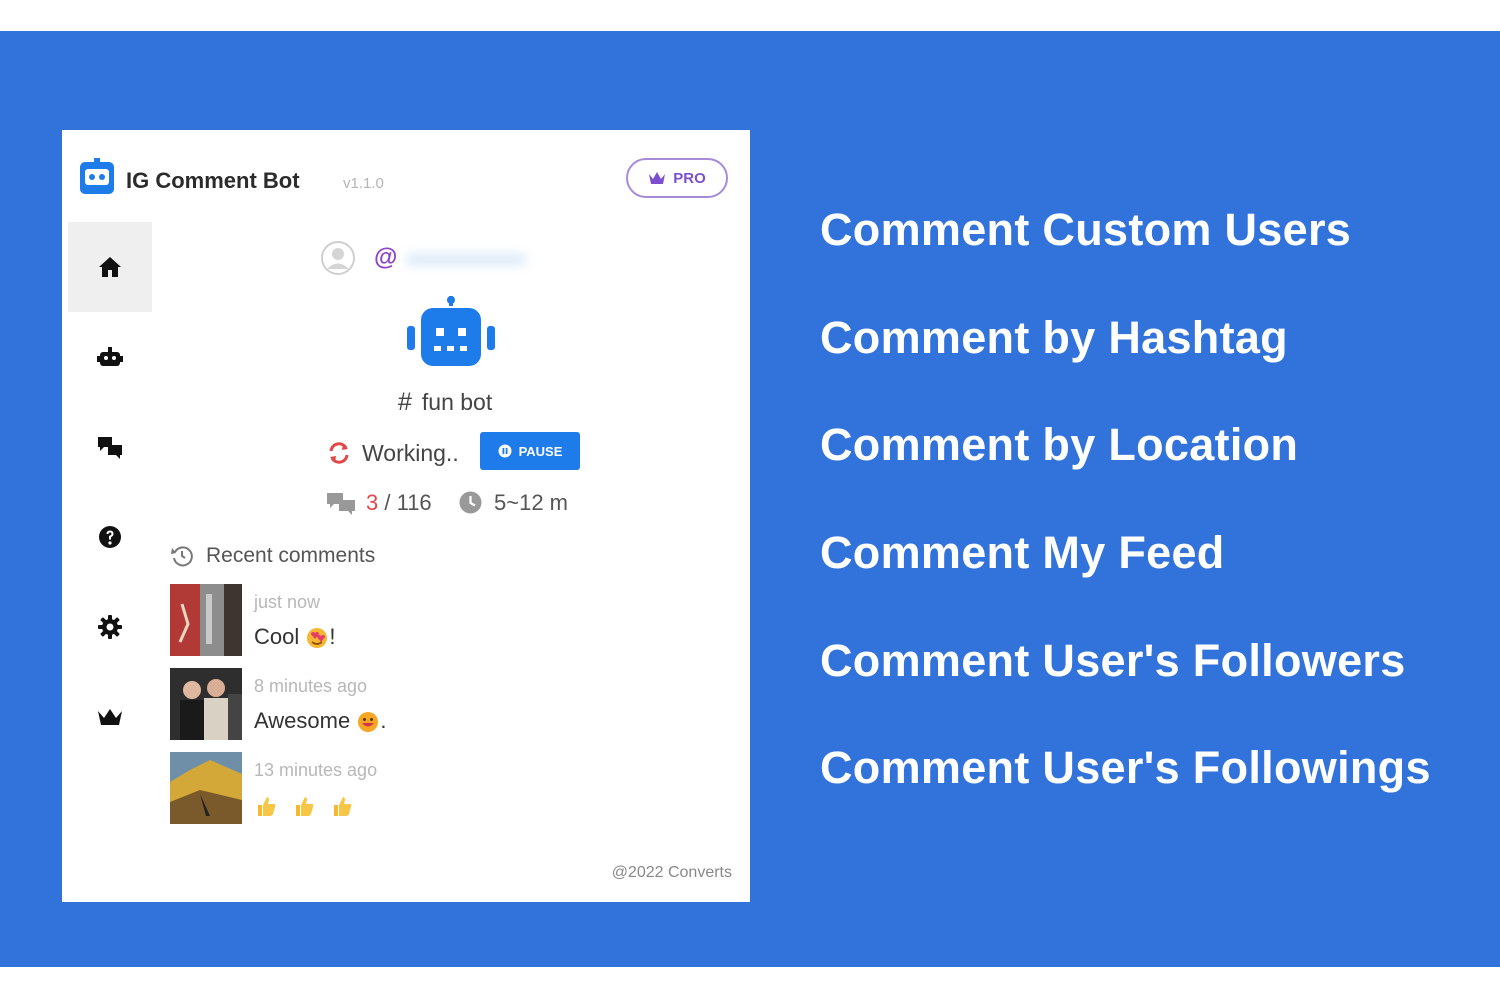  Describe the element at coordinates (476, 451) in the screenshot. I see `status-row: Working.. PAUSE` at that location.